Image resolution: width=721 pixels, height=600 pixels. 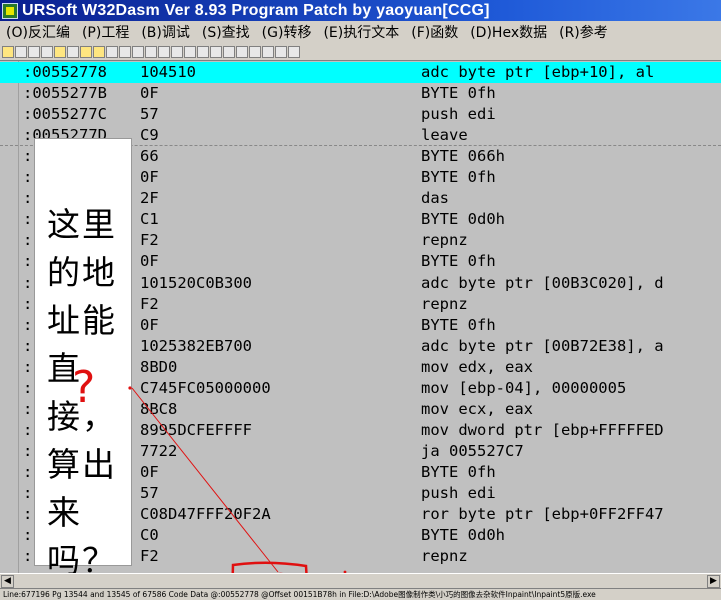 I want to click on toolbar-hex-icon, so click(x=242, y=51).